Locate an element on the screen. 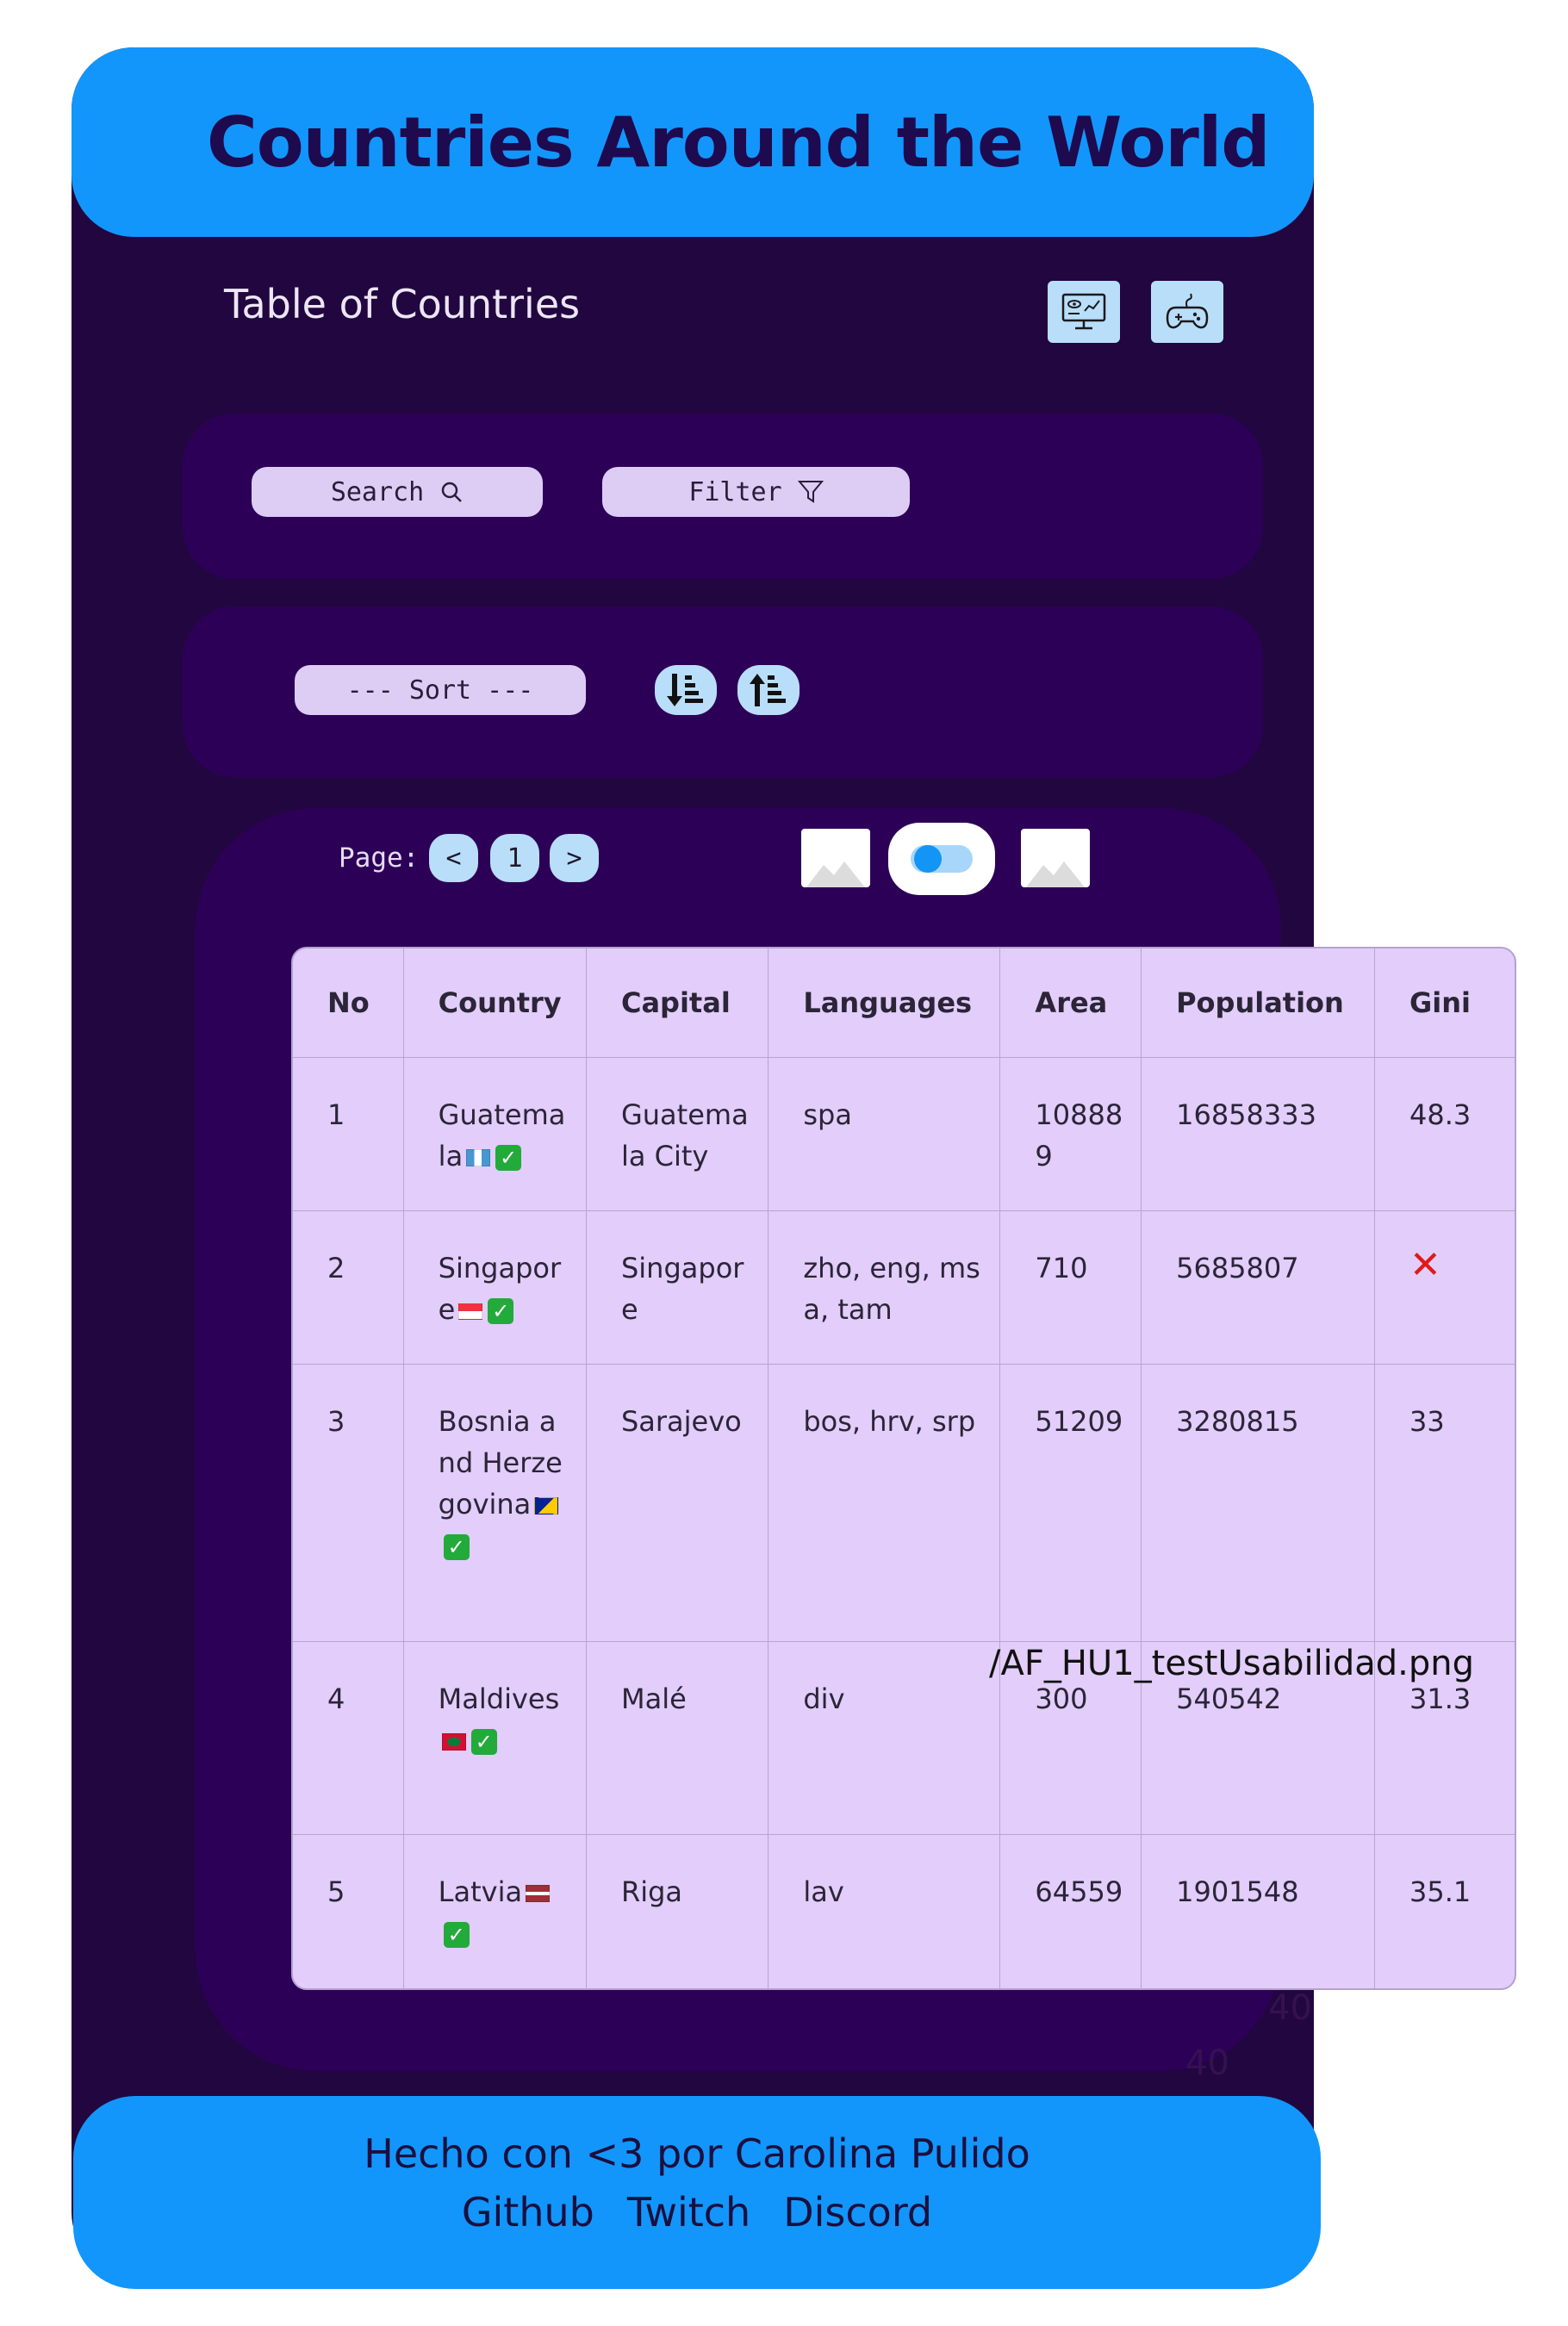  toggle-knob is located at coordinates (928, 859).